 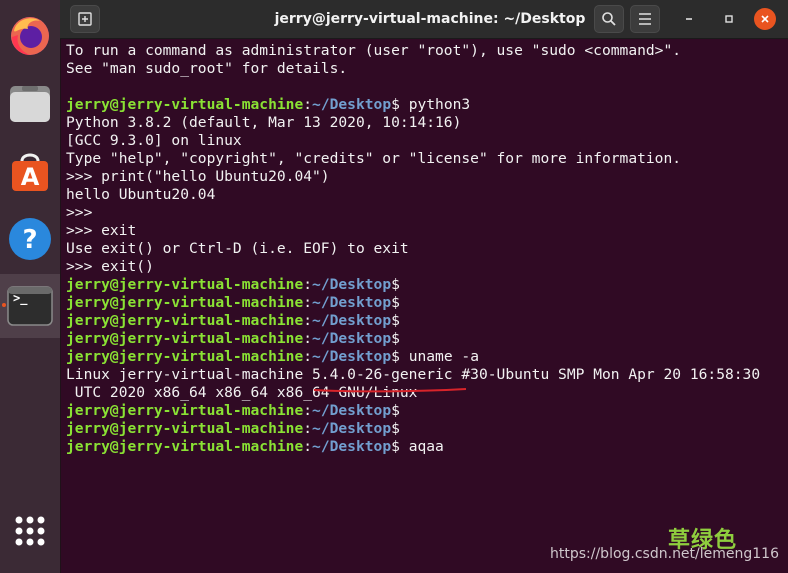 I want to click on maximize-button, so click(x=729, y=19).